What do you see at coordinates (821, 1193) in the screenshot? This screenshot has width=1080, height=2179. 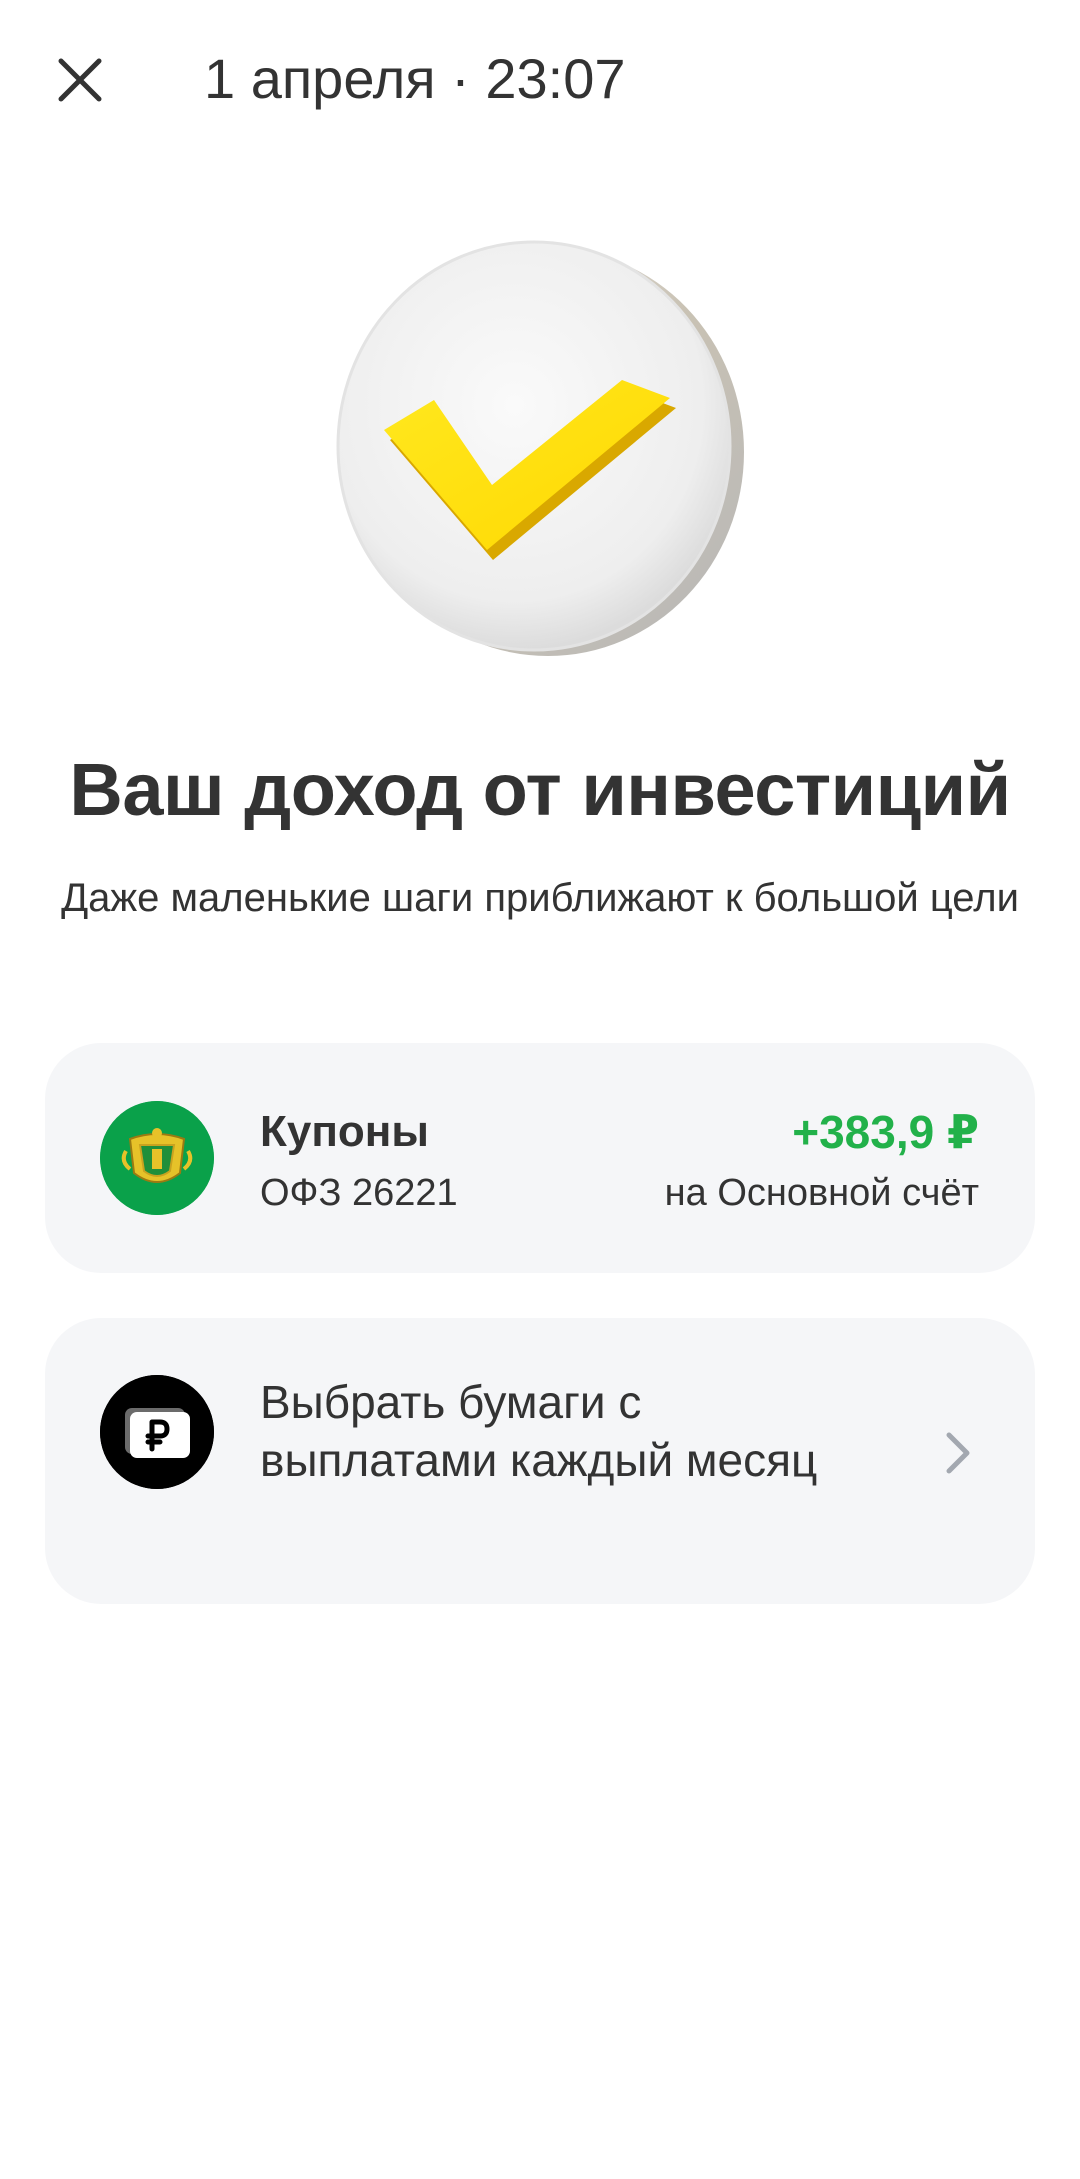 I see `coupon-destination: на Основной счёт` at bounding box center [821, 1193].